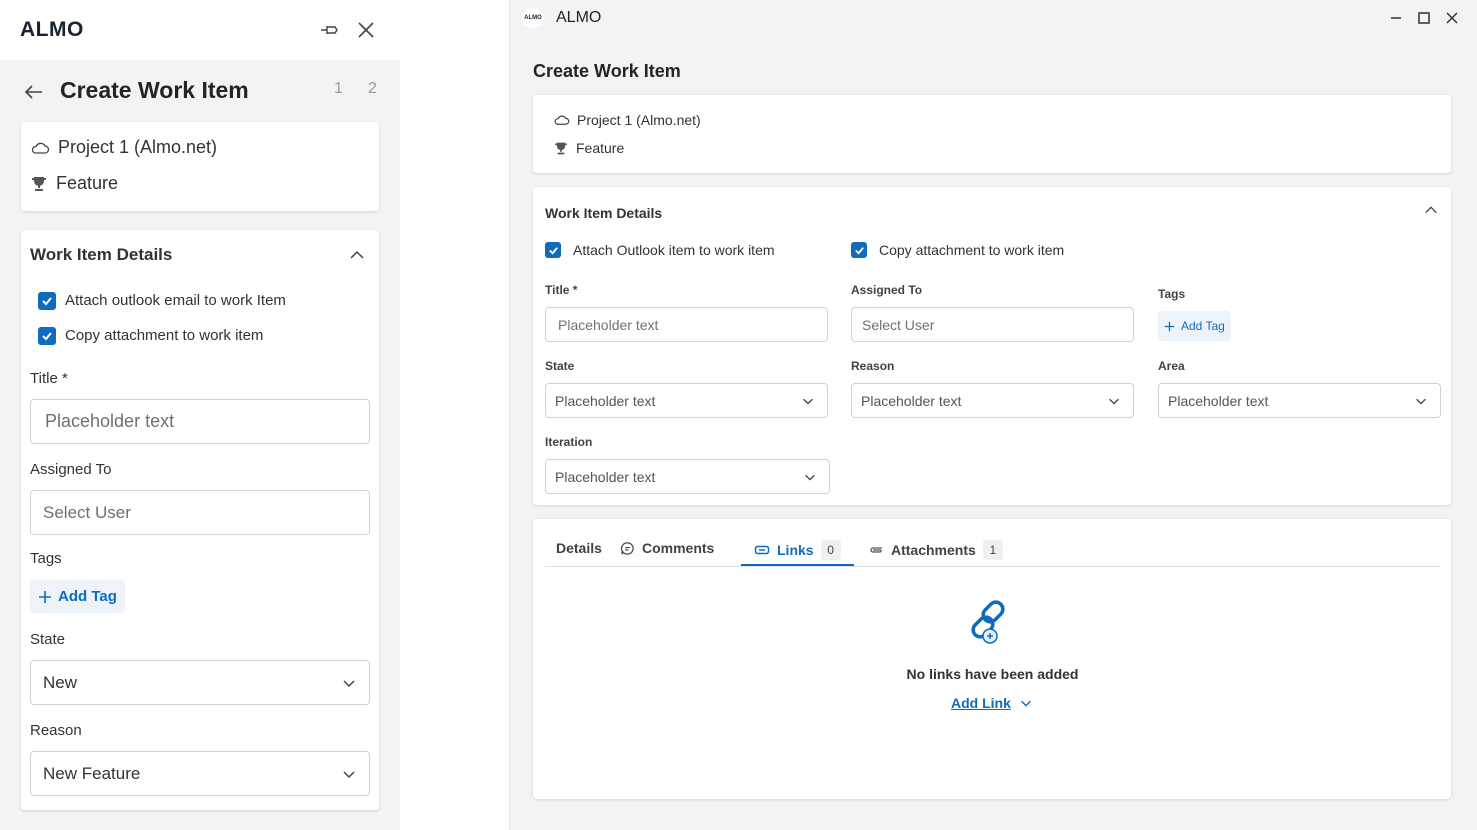  What do you see at coordinates (1424, 18) in the screenshot?
I see `maximize-icon` at bounding box center [1424, 18].